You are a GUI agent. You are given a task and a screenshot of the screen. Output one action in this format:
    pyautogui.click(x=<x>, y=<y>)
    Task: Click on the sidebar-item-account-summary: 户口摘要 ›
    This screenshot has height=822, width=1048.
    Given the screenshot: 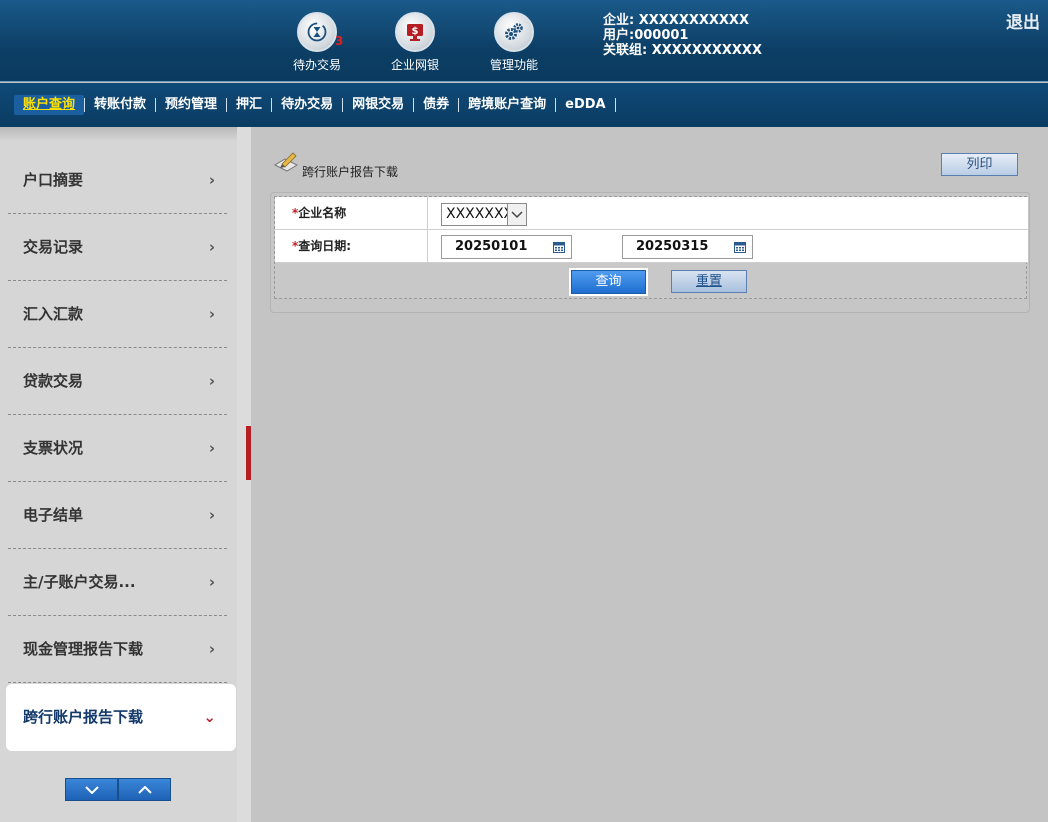 What is the action you would take?
    pyautogui.click(x=117, y=180)
    